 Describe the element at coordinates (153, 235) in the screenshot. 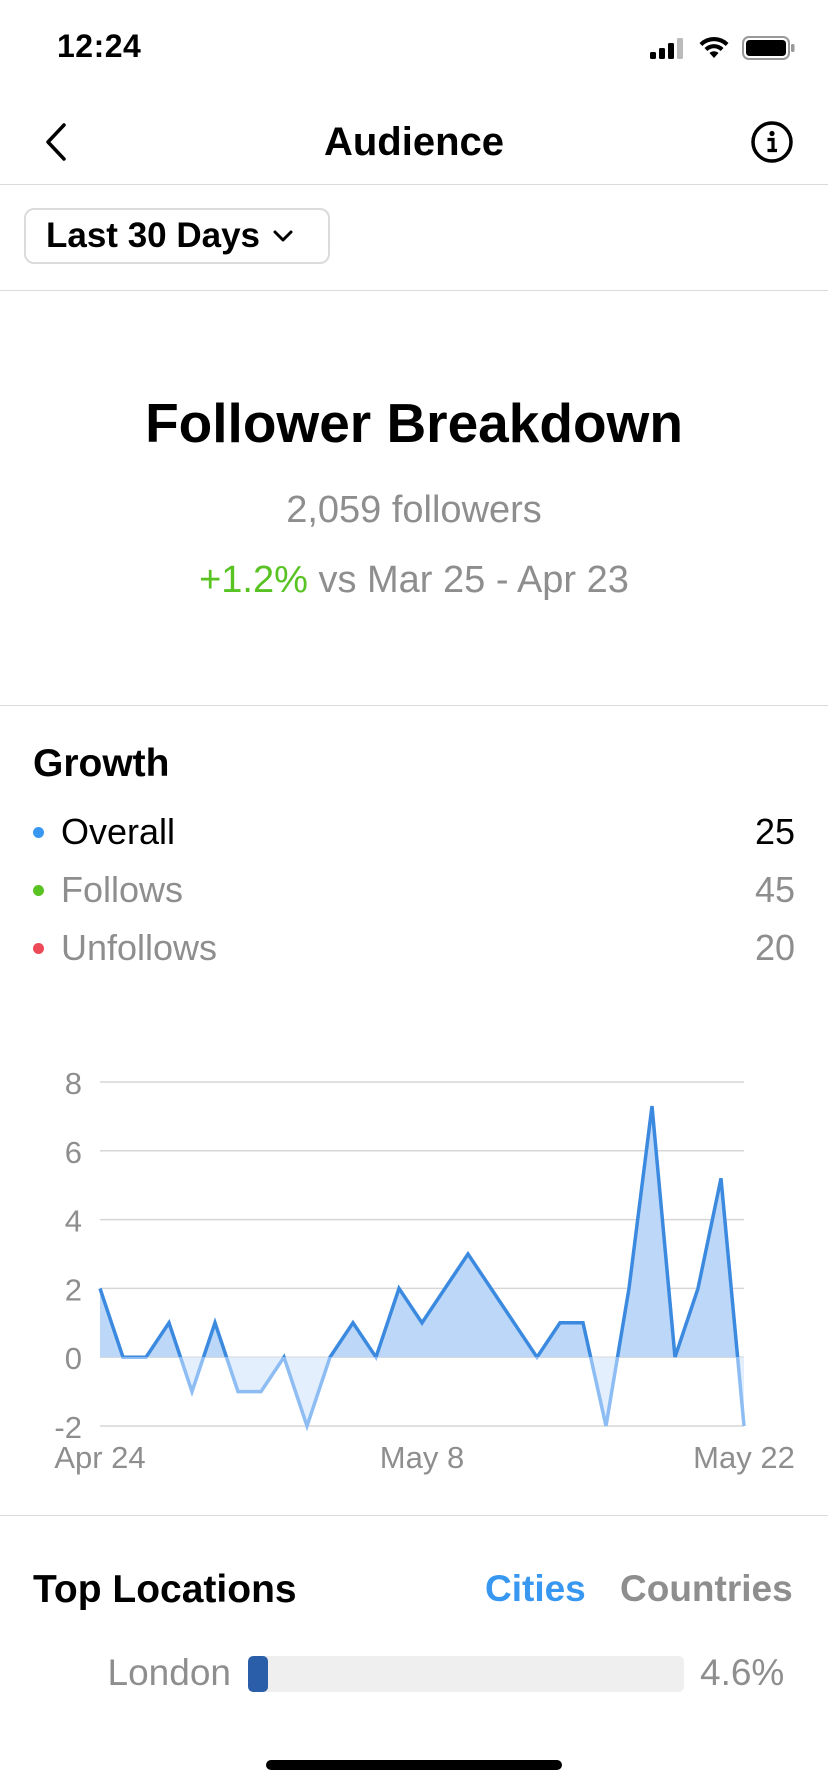

I see `date-range-label: Last 30 Days` at that location.